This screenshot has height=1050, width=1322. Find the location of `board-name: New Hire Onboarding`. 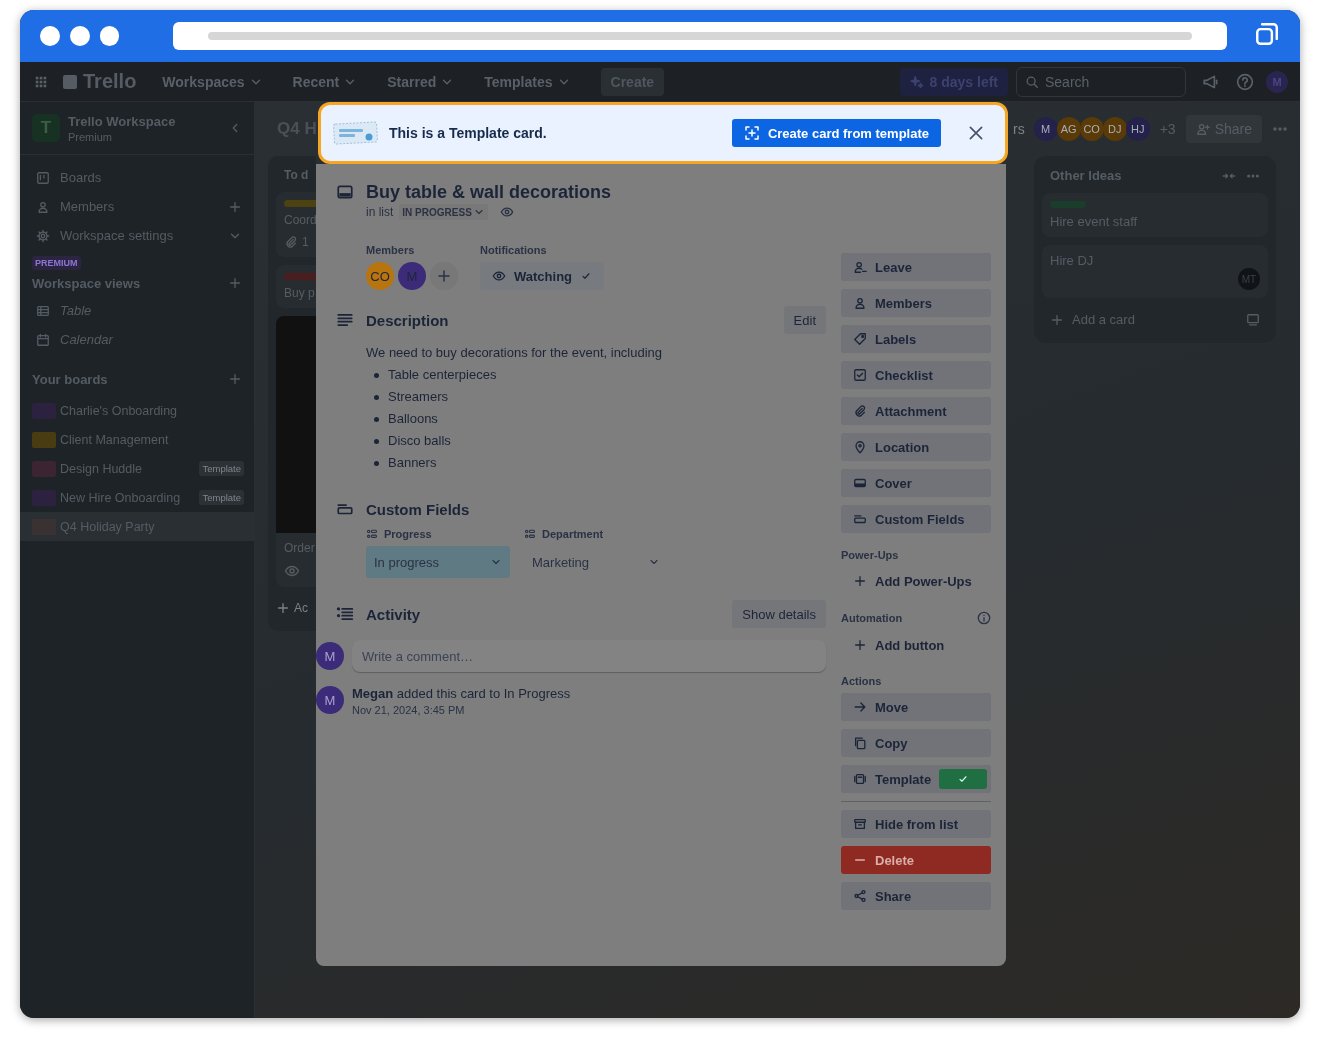

board-name: New Hire Onboarding is located at coordinates (121, 497).